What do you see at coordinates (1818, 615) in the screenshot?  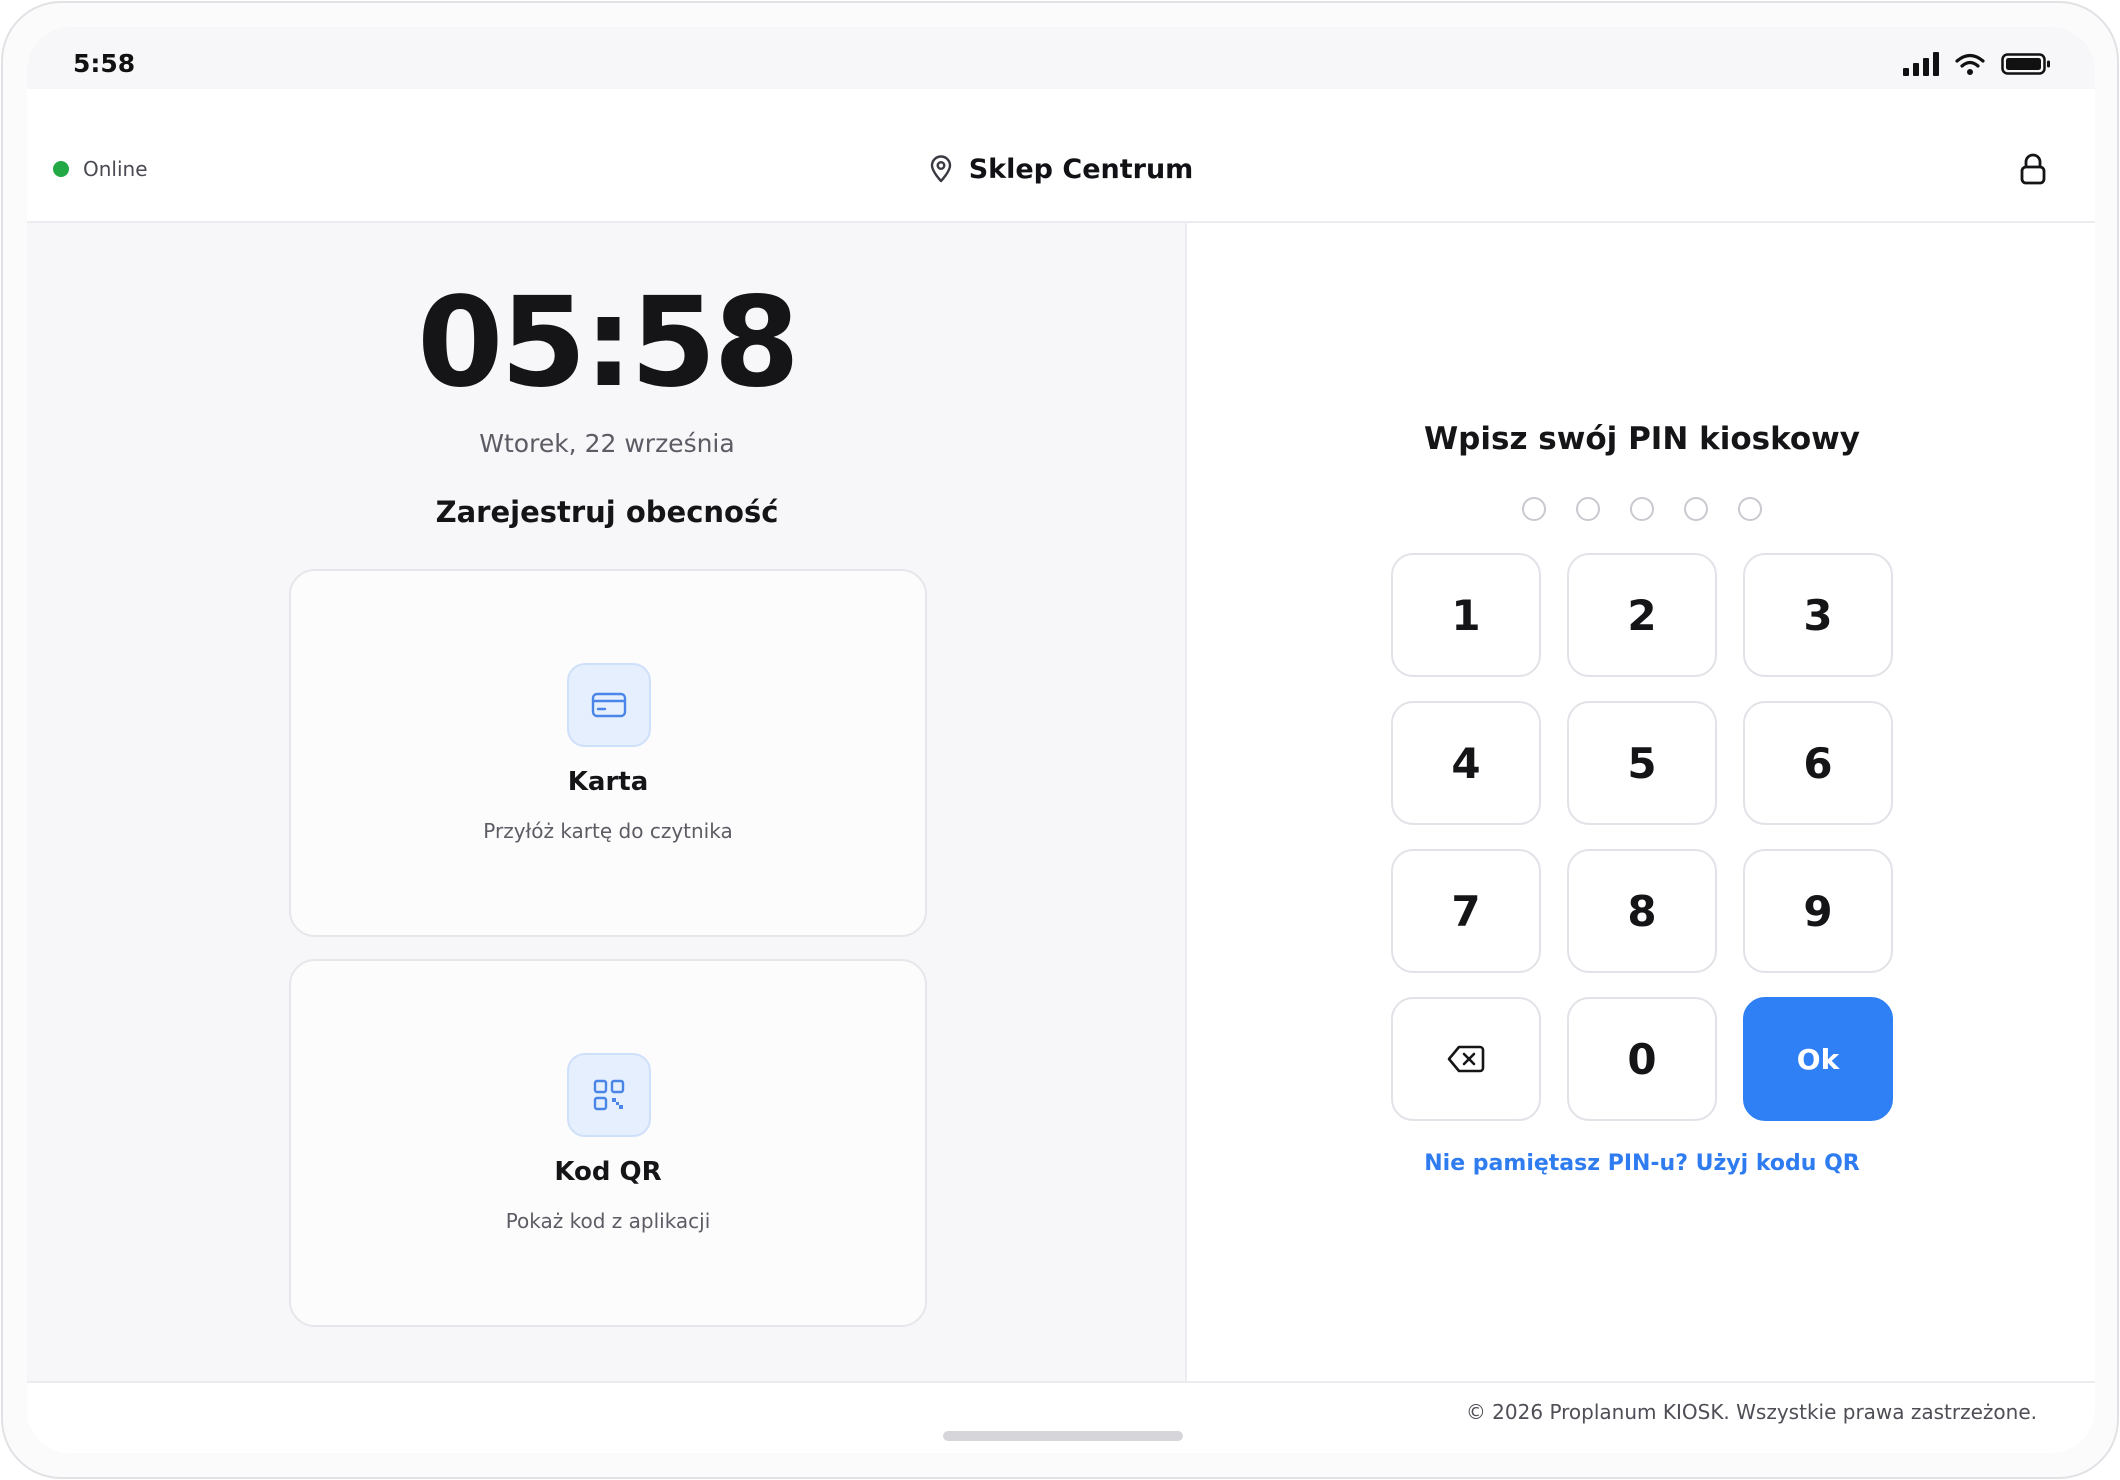 I see `key-3: 3` at bounding box center [1818, 615].